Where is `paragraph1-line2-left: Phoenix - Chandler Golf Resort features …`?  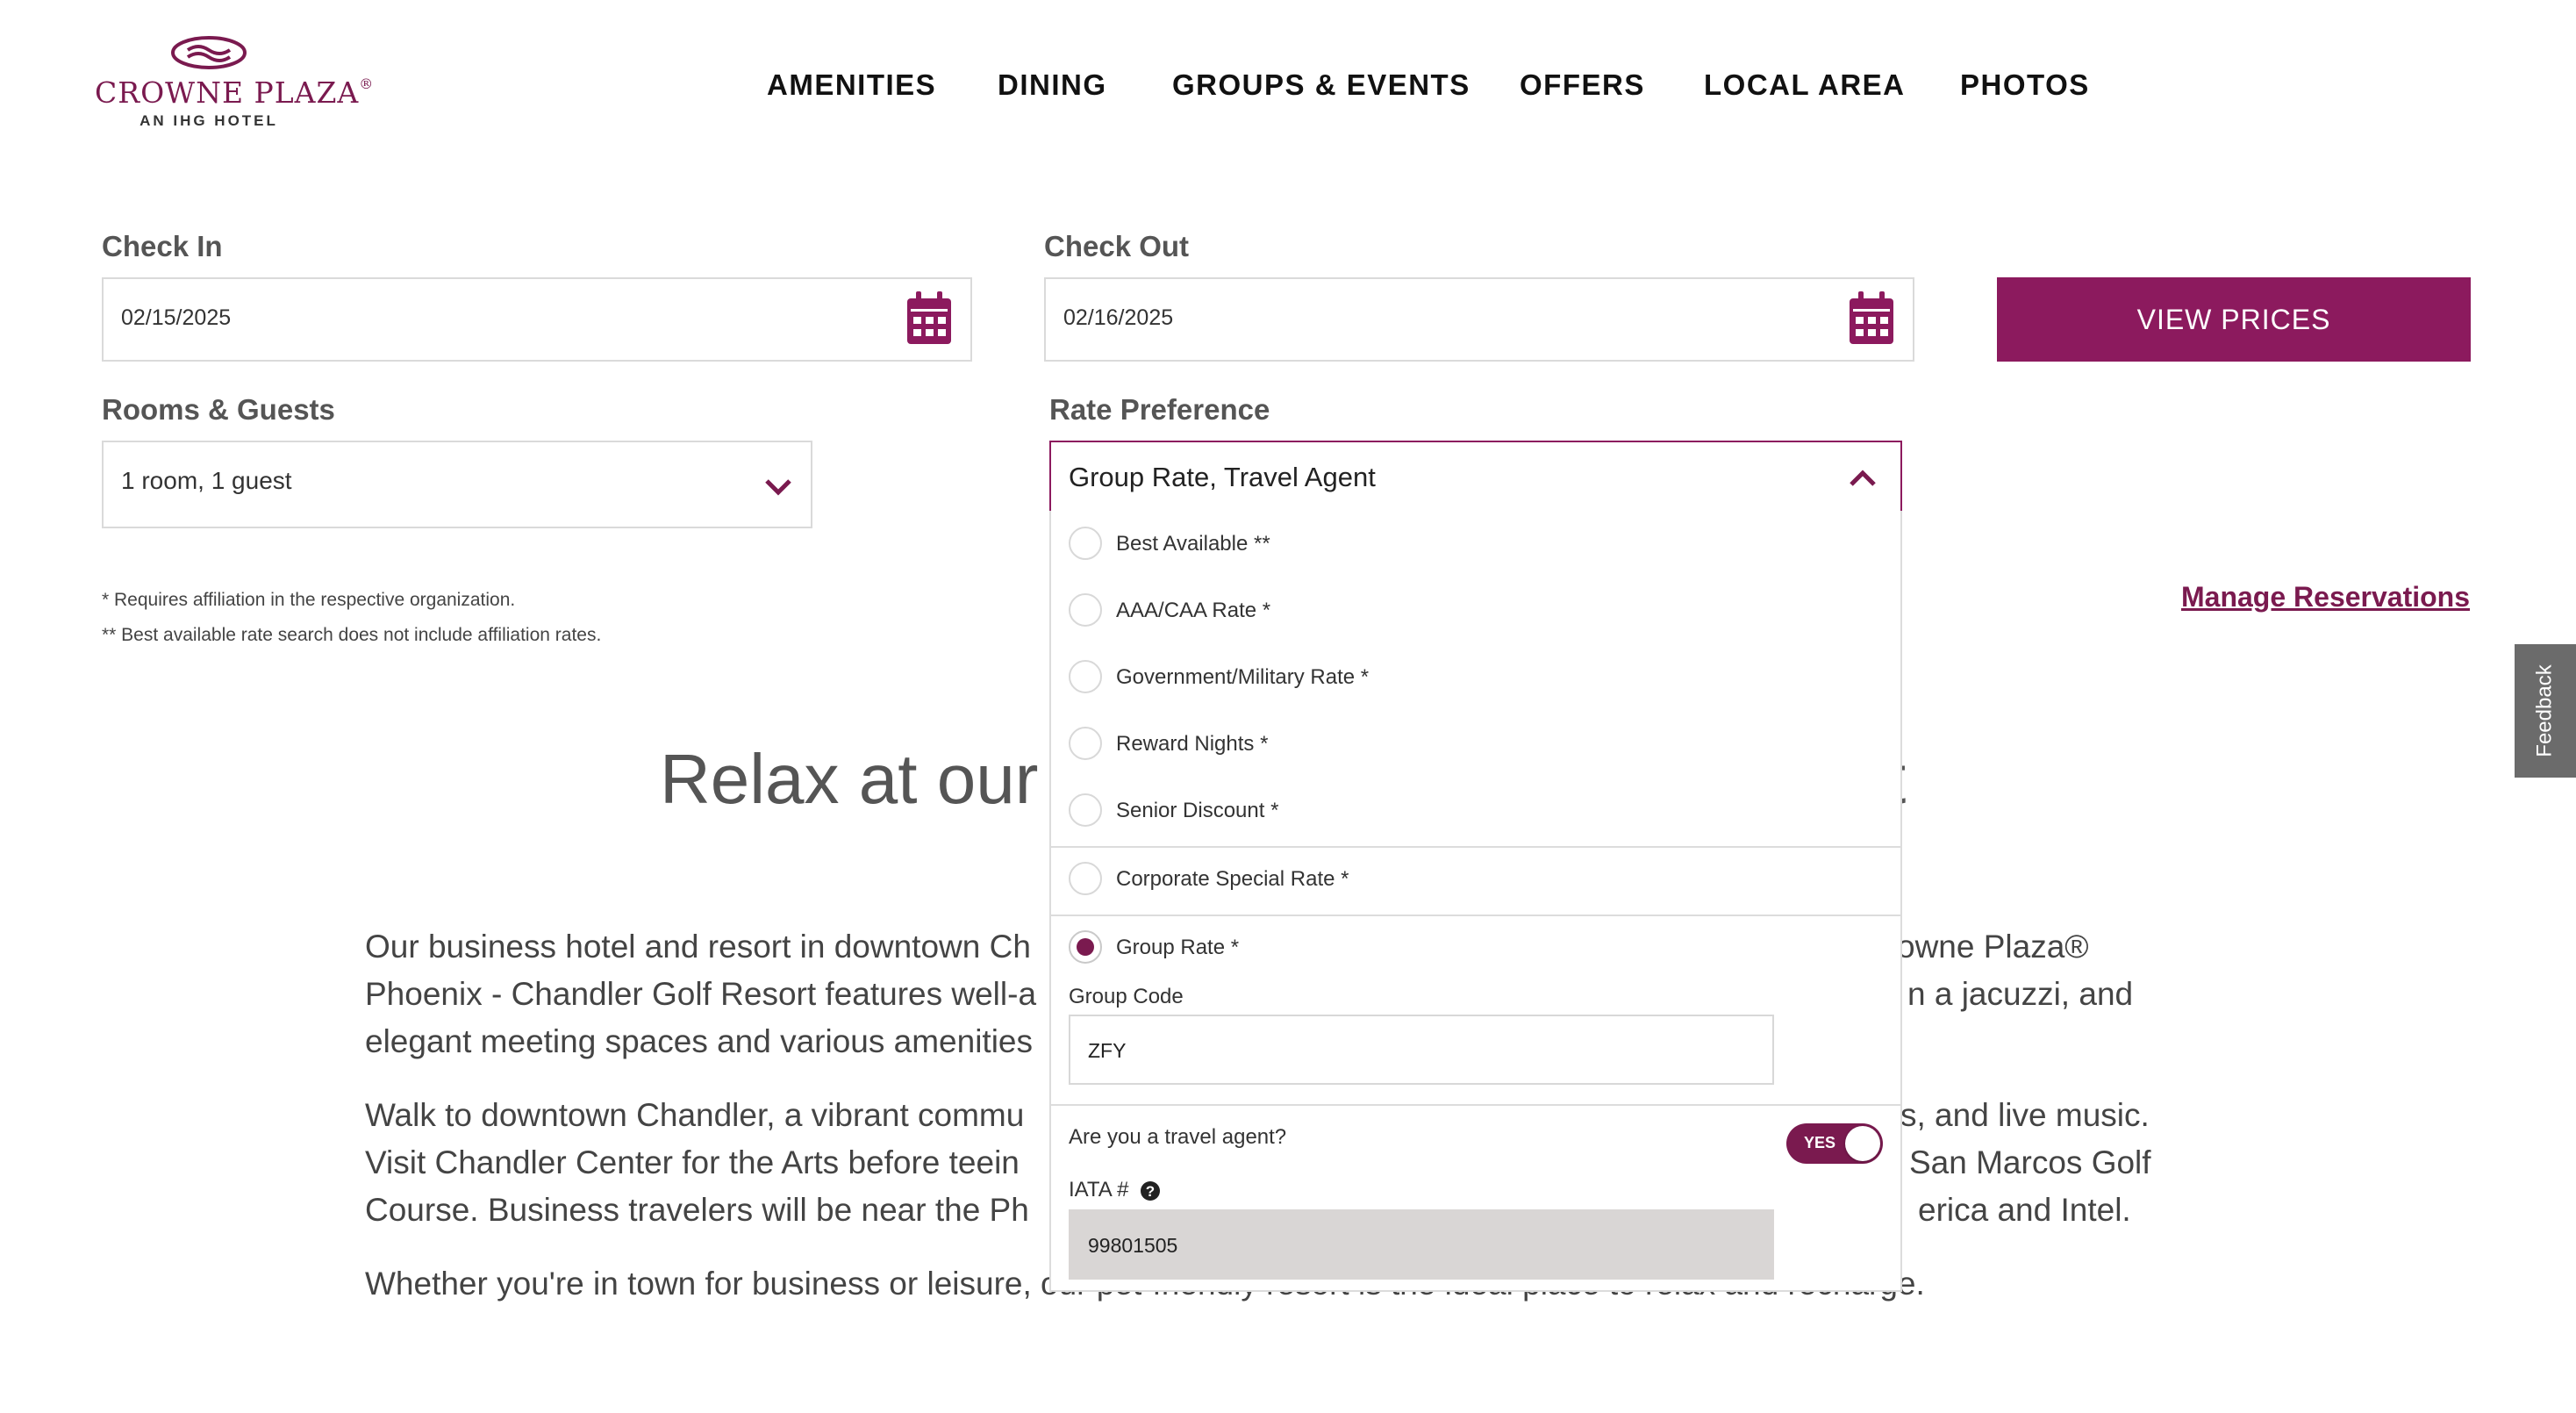 paragraph1-line2-left: Phoenix - Chandler Golf Resort features … is located at coordinates (701, 994).